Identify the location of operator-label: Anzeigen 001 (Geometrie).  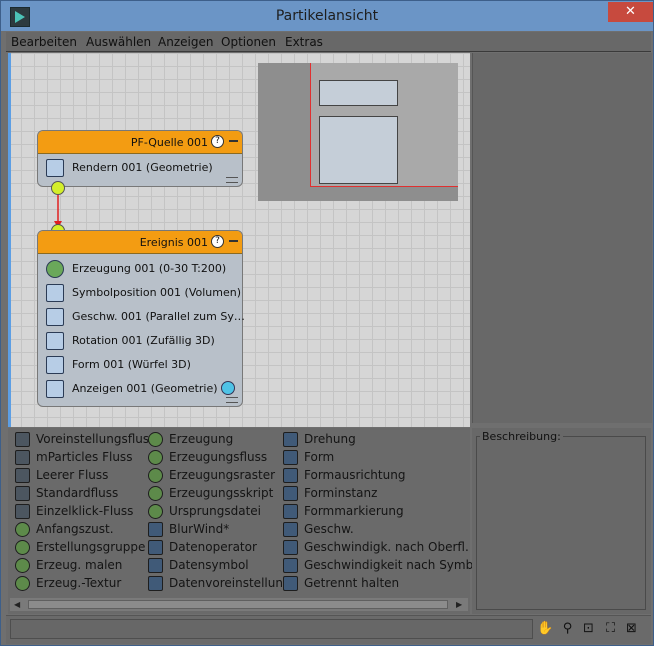
(145, 388).